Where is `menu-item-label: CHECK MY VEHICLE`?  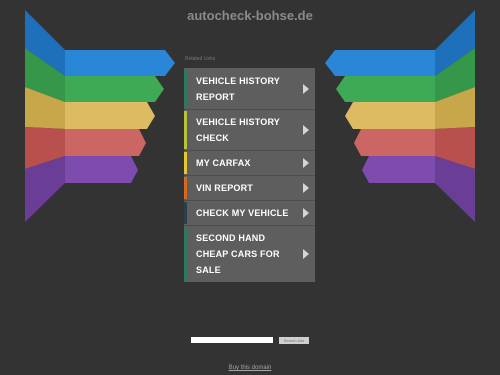
menu-item-label: CHECK MY VEHICLE is located at coordinates (242, 213).